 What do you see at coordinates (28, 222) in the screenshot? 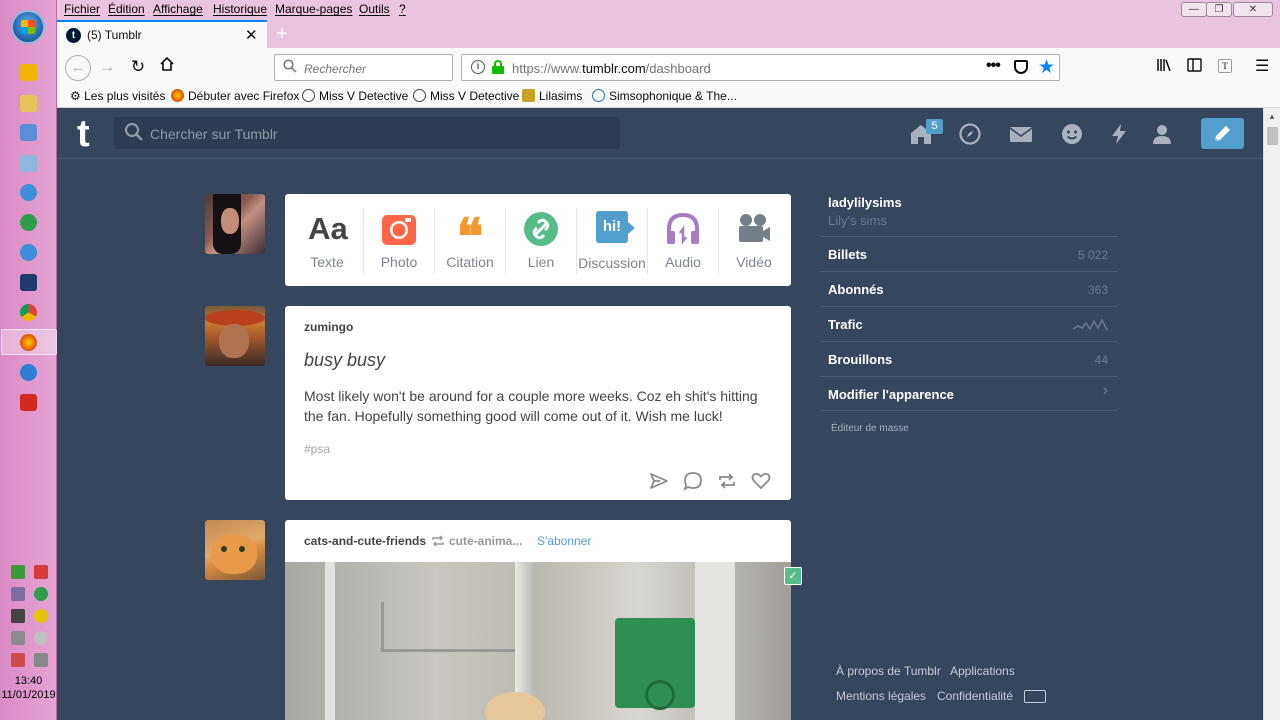
I see `globe-app-icon` at bounding box center [28, 222].